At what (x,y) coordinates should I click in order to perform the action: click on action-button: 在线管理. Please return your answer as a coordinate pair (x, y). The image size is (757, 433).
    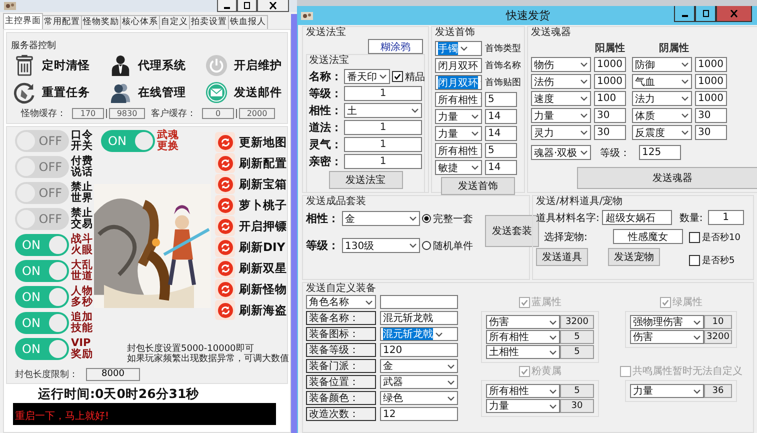
    Looking at the image, I should click on (157, 92).